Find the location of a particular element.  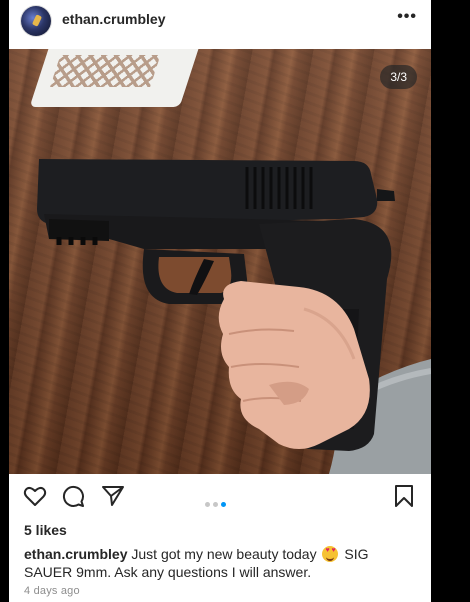

image-counter-badge: 3/3 is located at coordinates (398, 77).